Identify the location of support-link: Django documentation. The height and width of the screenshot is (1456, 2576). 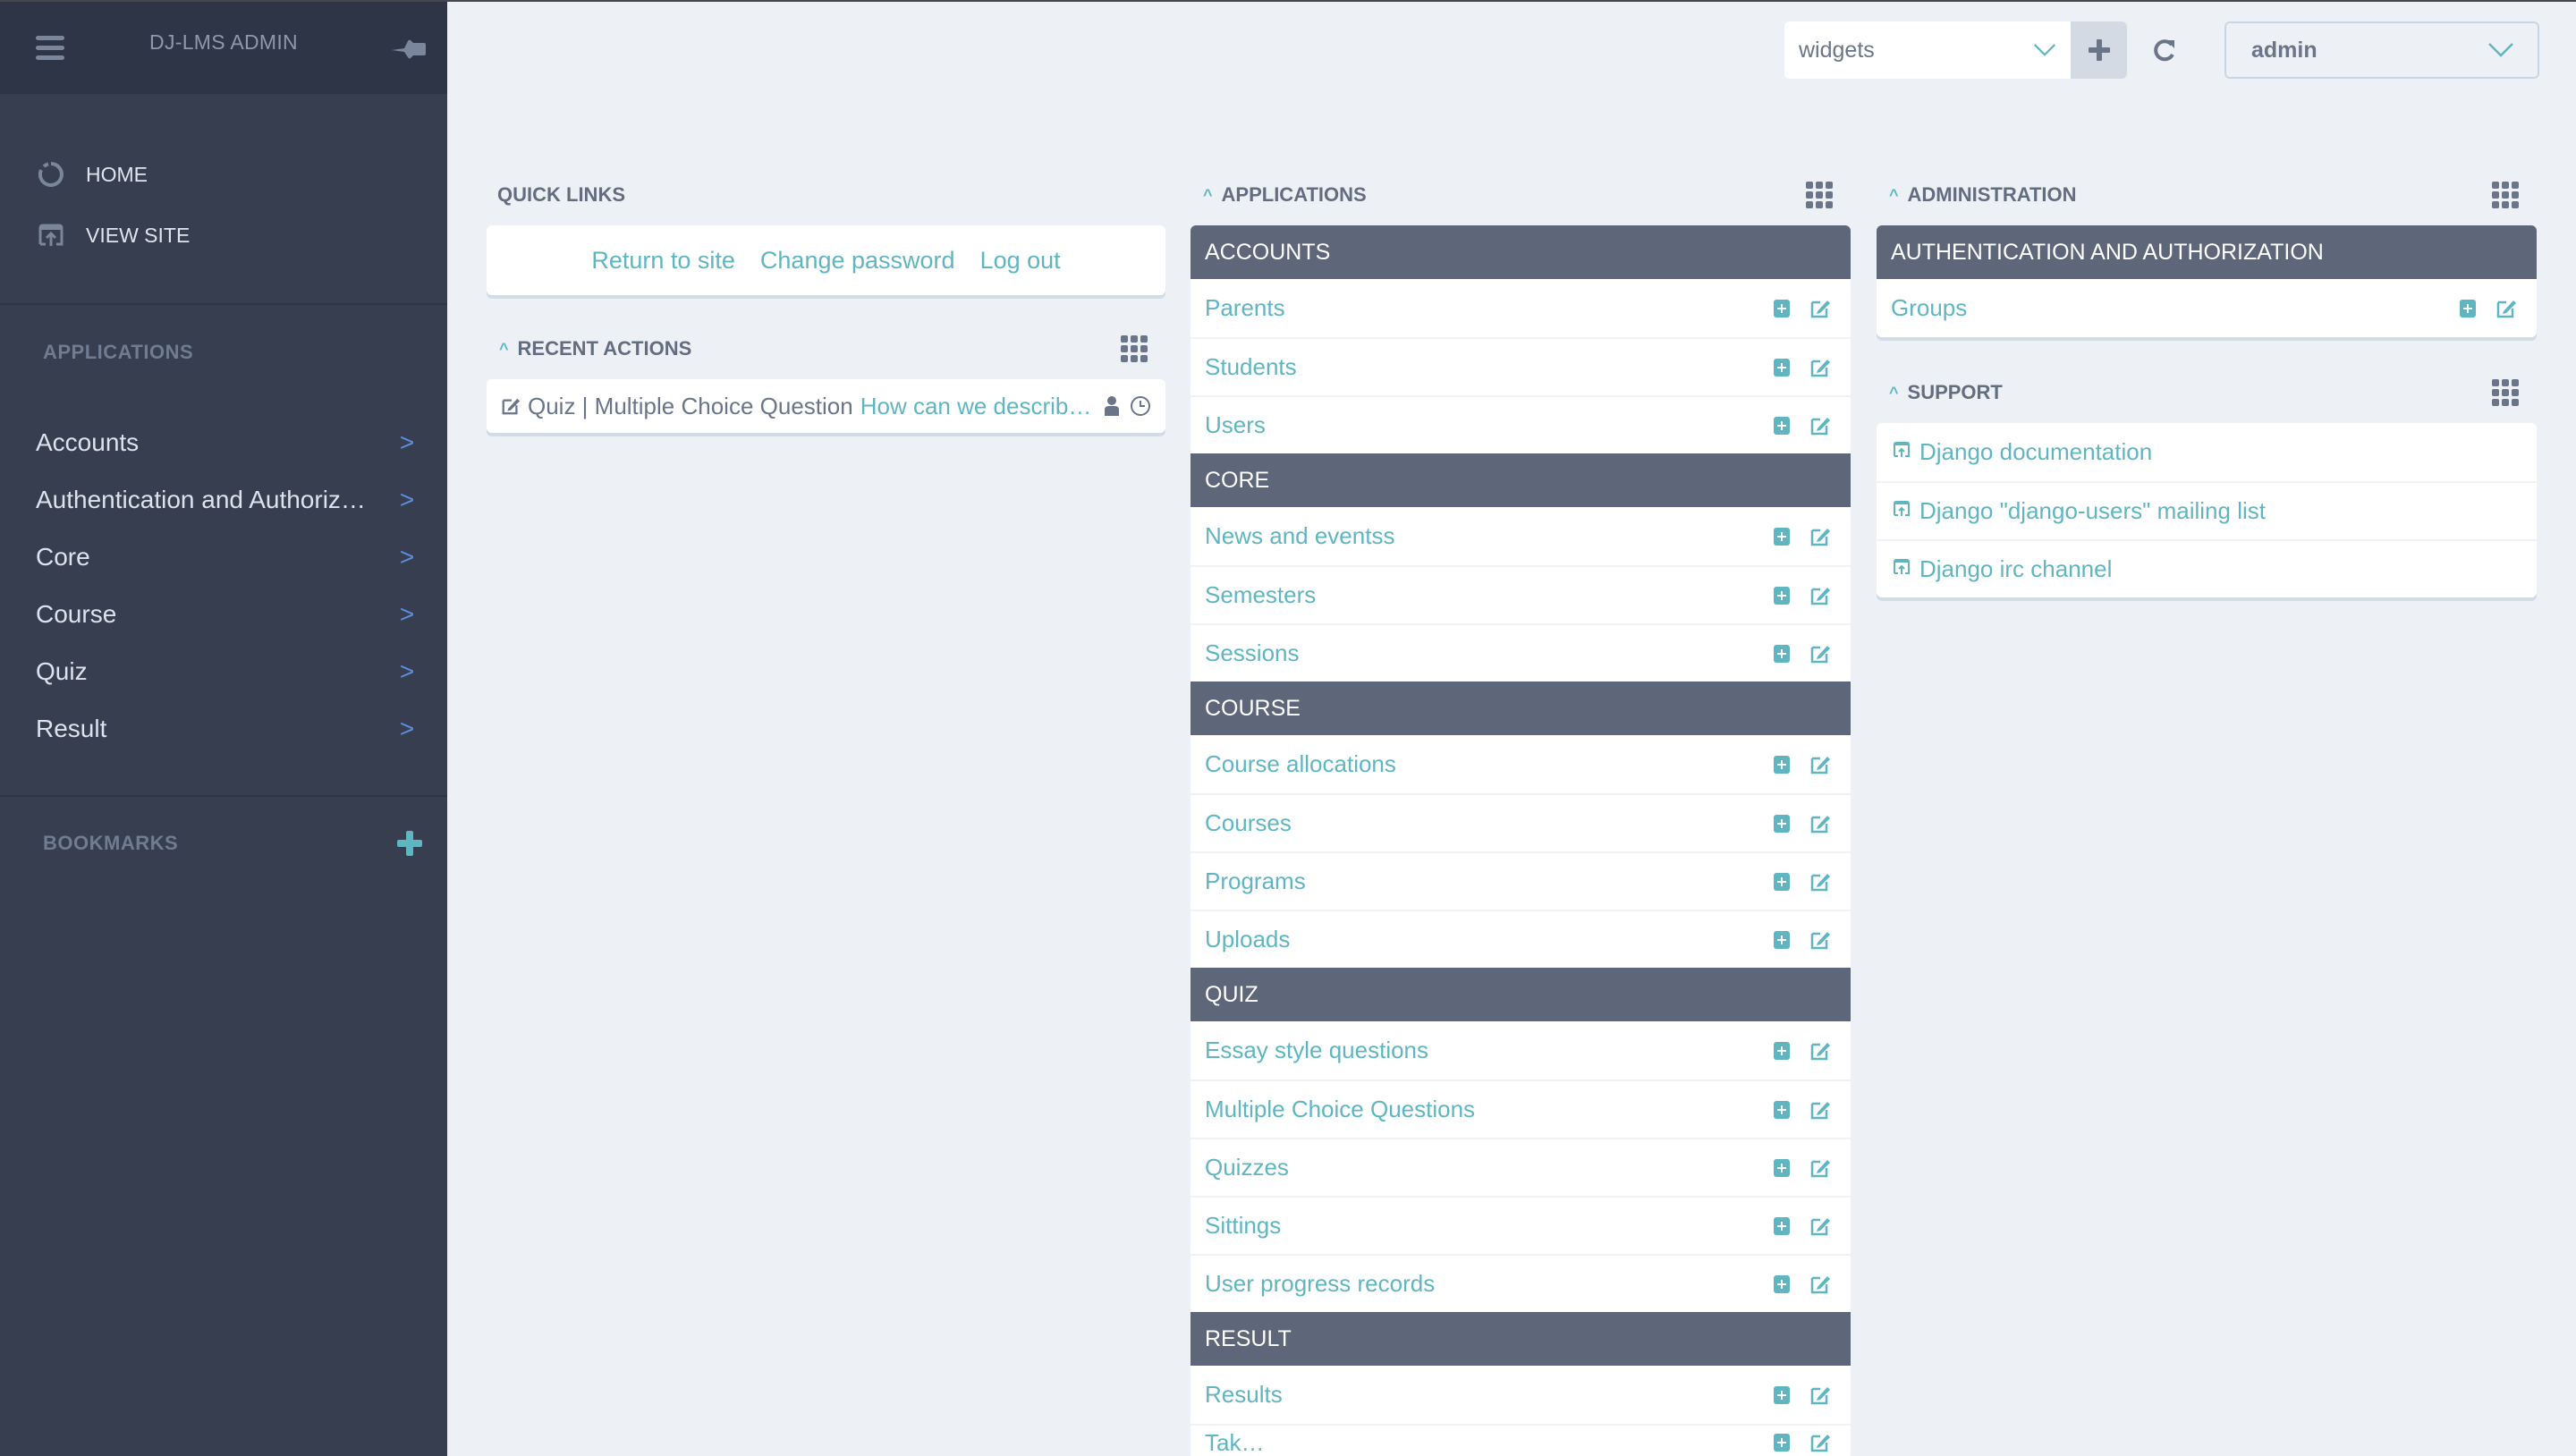
(2035, 452).